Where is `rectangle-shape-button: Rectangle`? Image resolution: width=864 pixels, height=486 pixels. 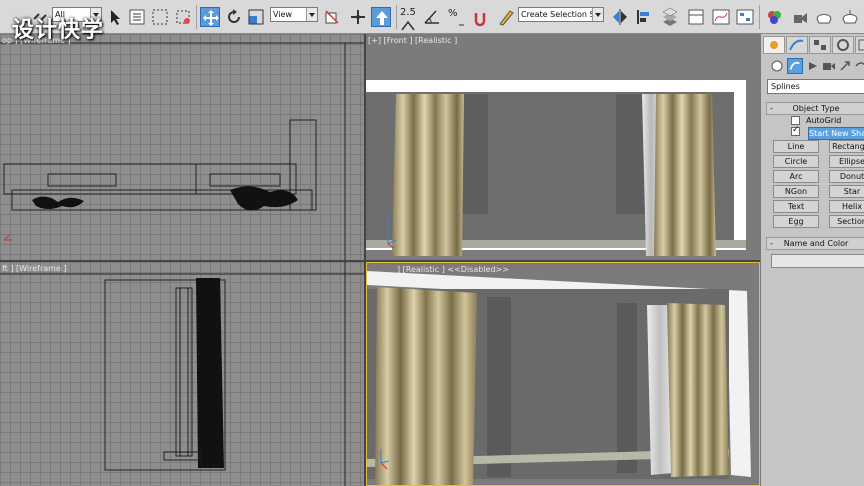
rectangle-shape-button: Rectangle is located at coordinates (846, 146).